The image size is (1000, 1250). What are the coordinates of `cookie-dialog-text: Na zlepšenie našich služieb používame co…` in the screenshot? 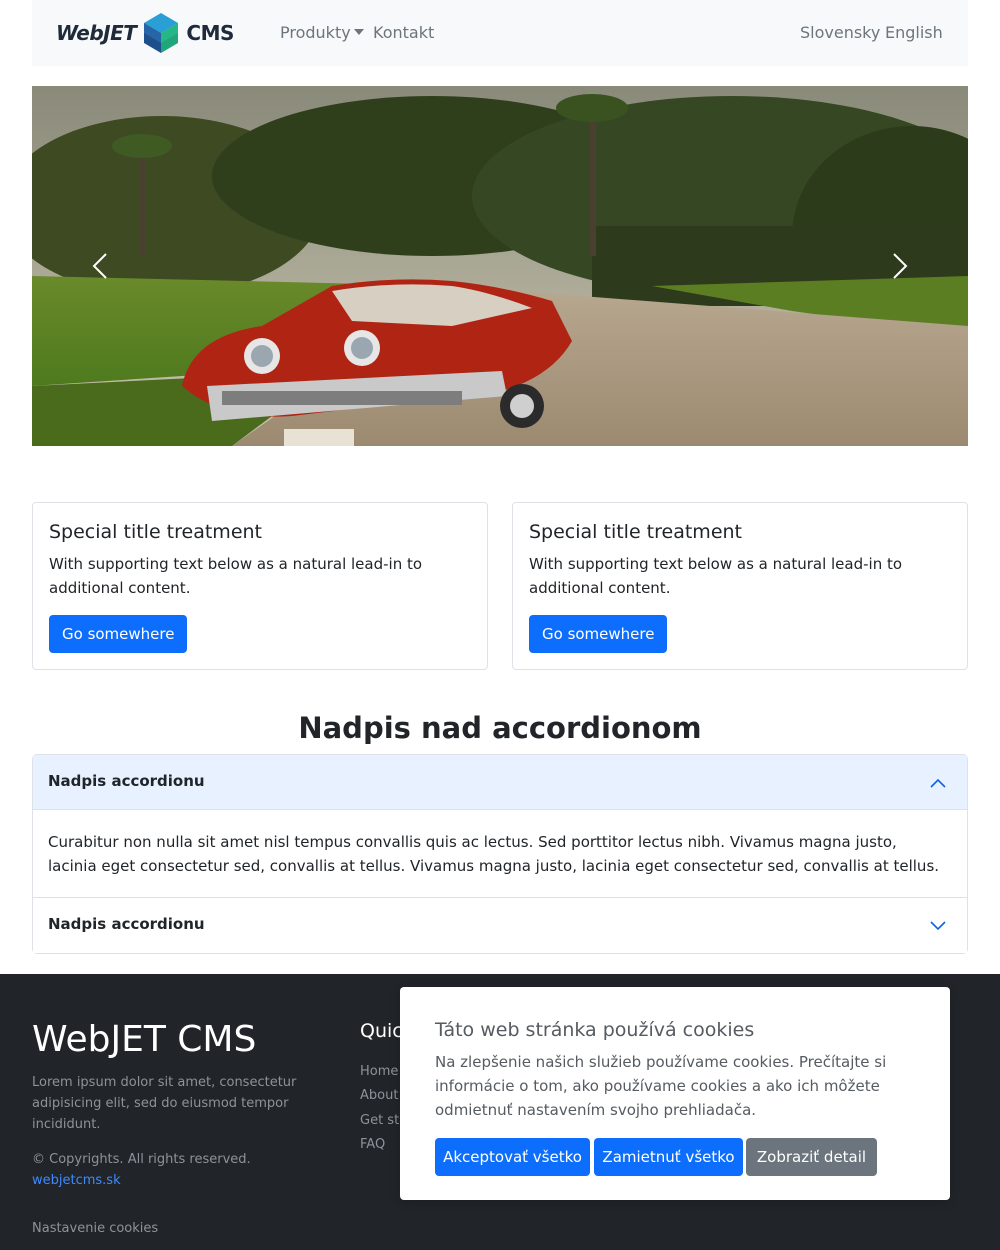 It's located at (661, 1086).